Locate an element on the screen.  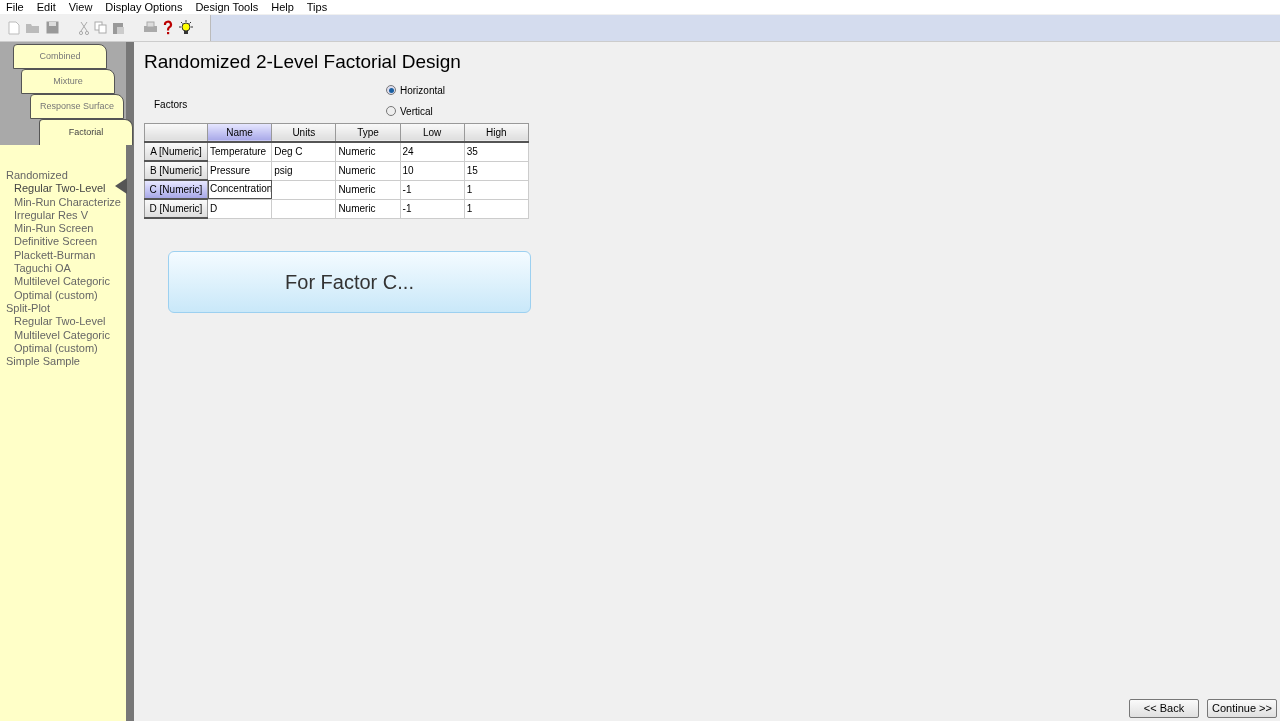
table-cell: psig is located at coordinates (303, 170).